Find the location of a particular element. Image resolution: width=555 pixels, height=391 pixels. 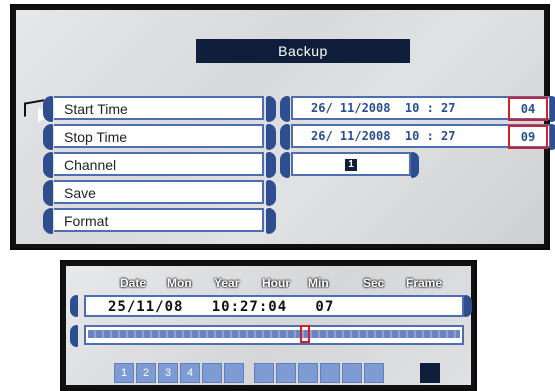

header-hour: Hour is located at coordinates (276, 283).